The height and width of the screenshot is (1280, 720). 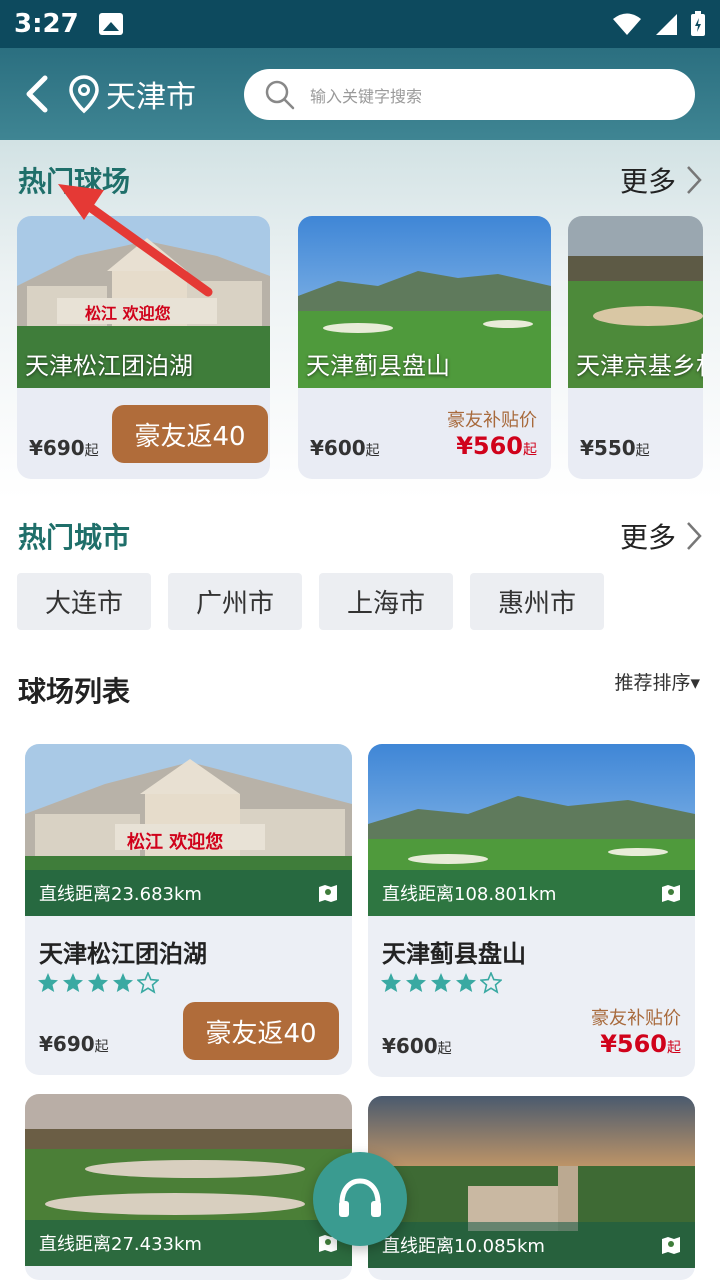 I want to click on city-chip-shanghai: 上海市, so click(x=386, y=601).